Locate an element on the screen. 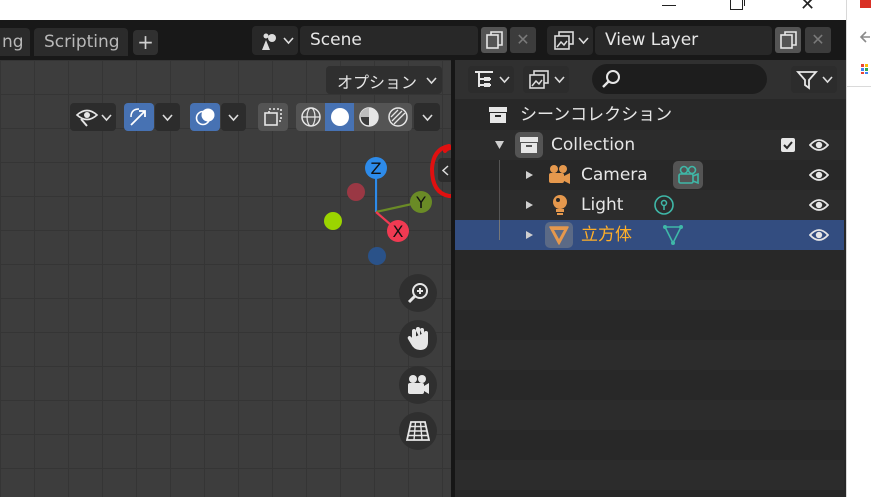 This screenshot has width=871, height=497. navigation-gizmo: Z Y X is located at coordinates (378, 210).